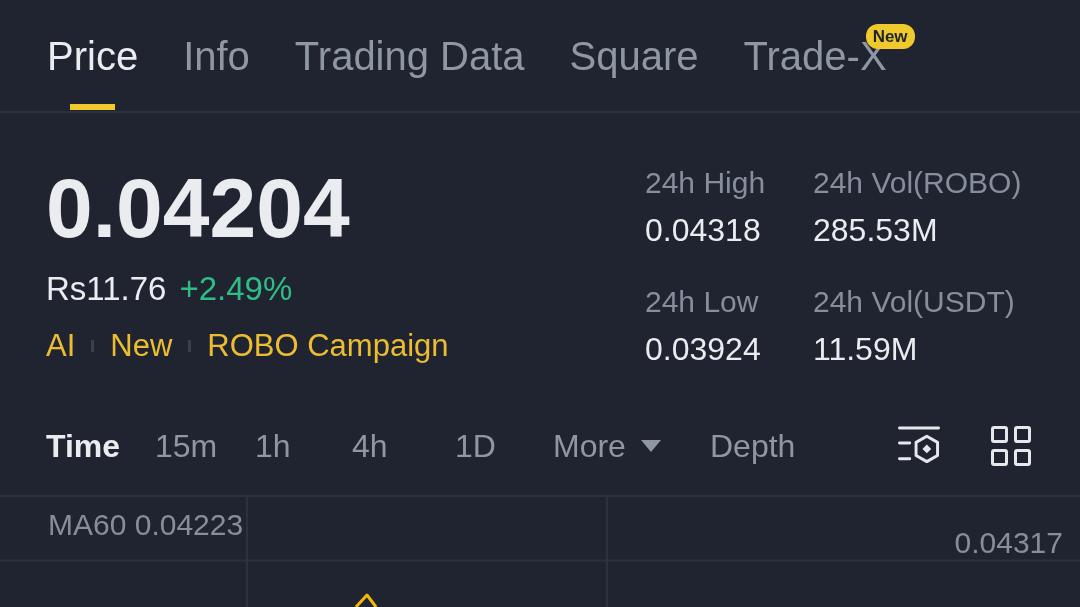 This screenshot has height=607, width=1080. What do you see at coordinates (650, 445) in the screenshot?
I see `caret-icon` at bounding box center [650, 445].